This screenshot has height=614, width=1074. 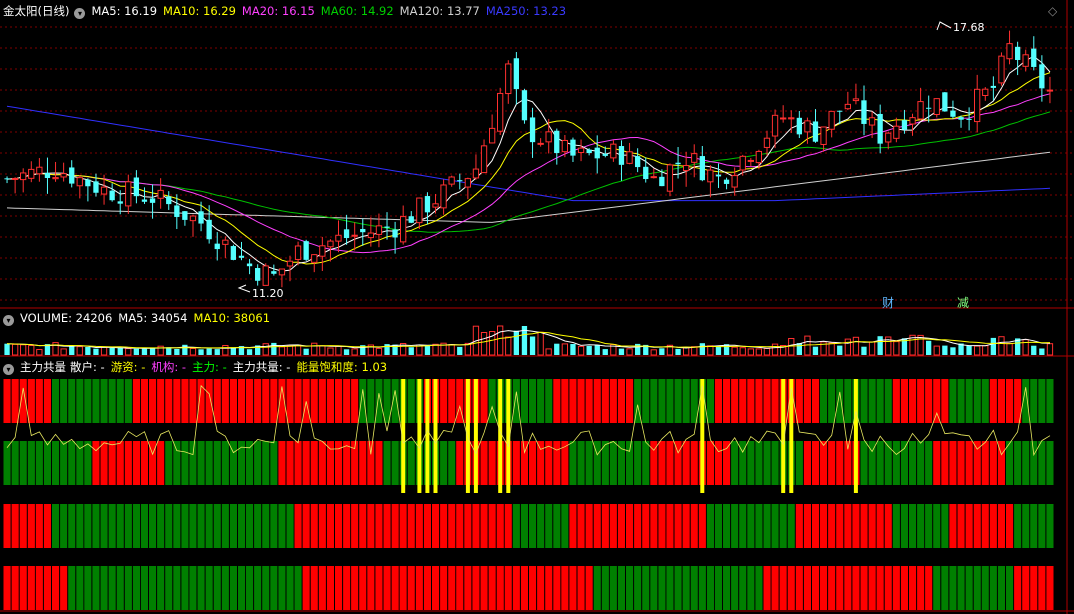 What do you see at coordinates (268, 293) in the screenshot?
I see `low-price-label: 11.20` at bounding box center [268, 293].